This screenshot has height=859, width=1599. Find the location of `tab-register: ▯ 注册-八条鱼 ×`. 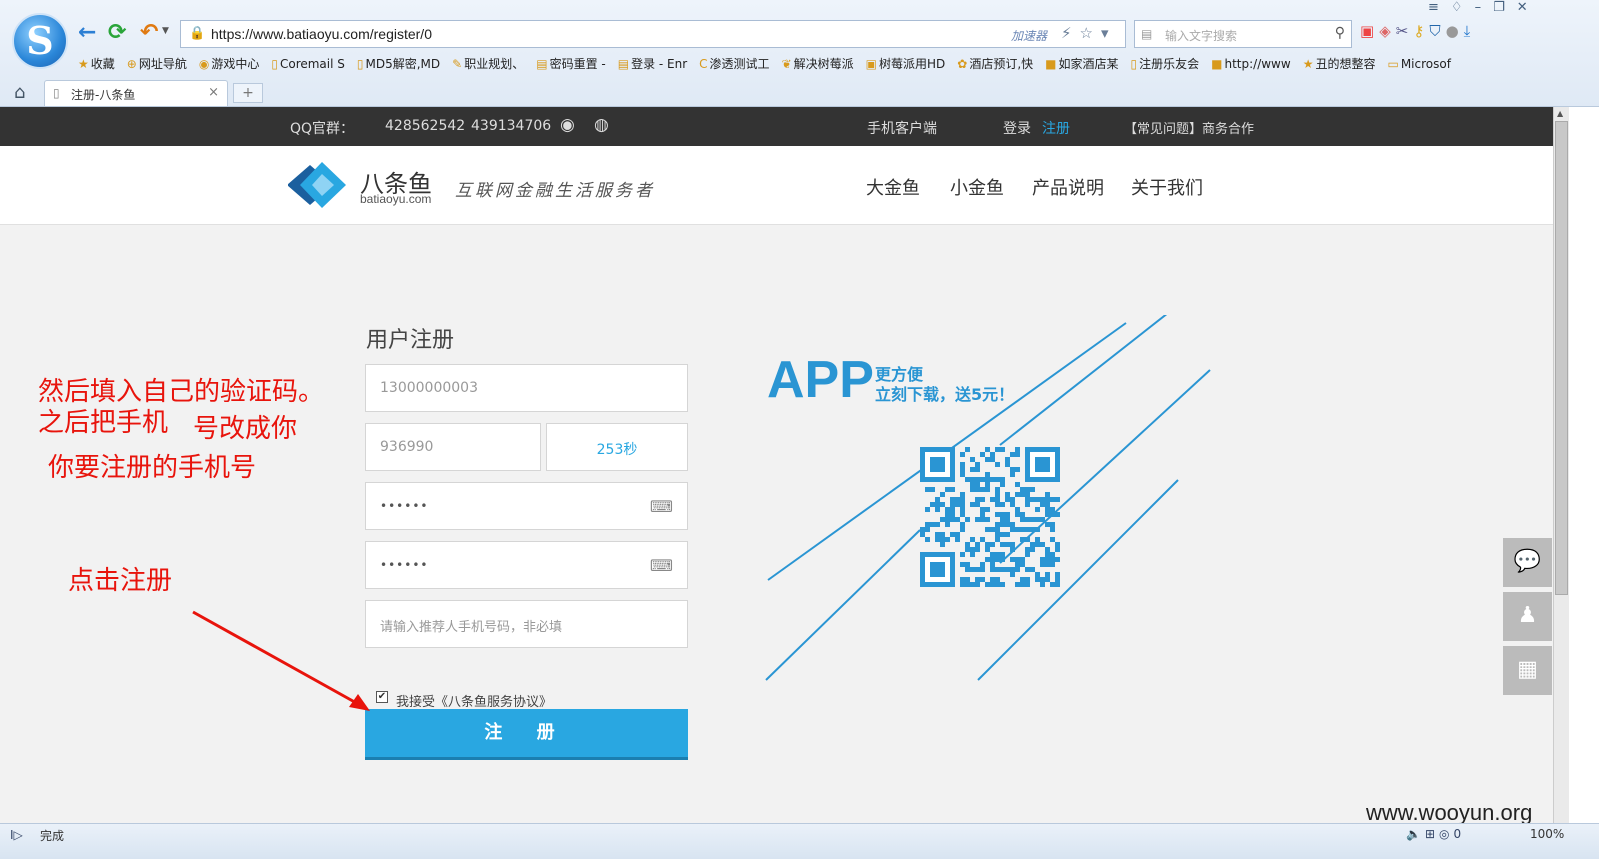

tab-register: ▯ 注册-八条鱼 × is located at coordinates (136, 93).